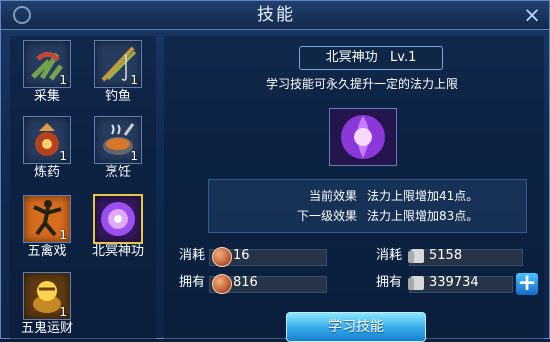 Image resolution: width=550 pixels, height=342 pixels. What do you see at coordinates (47, 296) in the screenshot?
I see `treasure-icon: 1` at bounding box center [47, 296].